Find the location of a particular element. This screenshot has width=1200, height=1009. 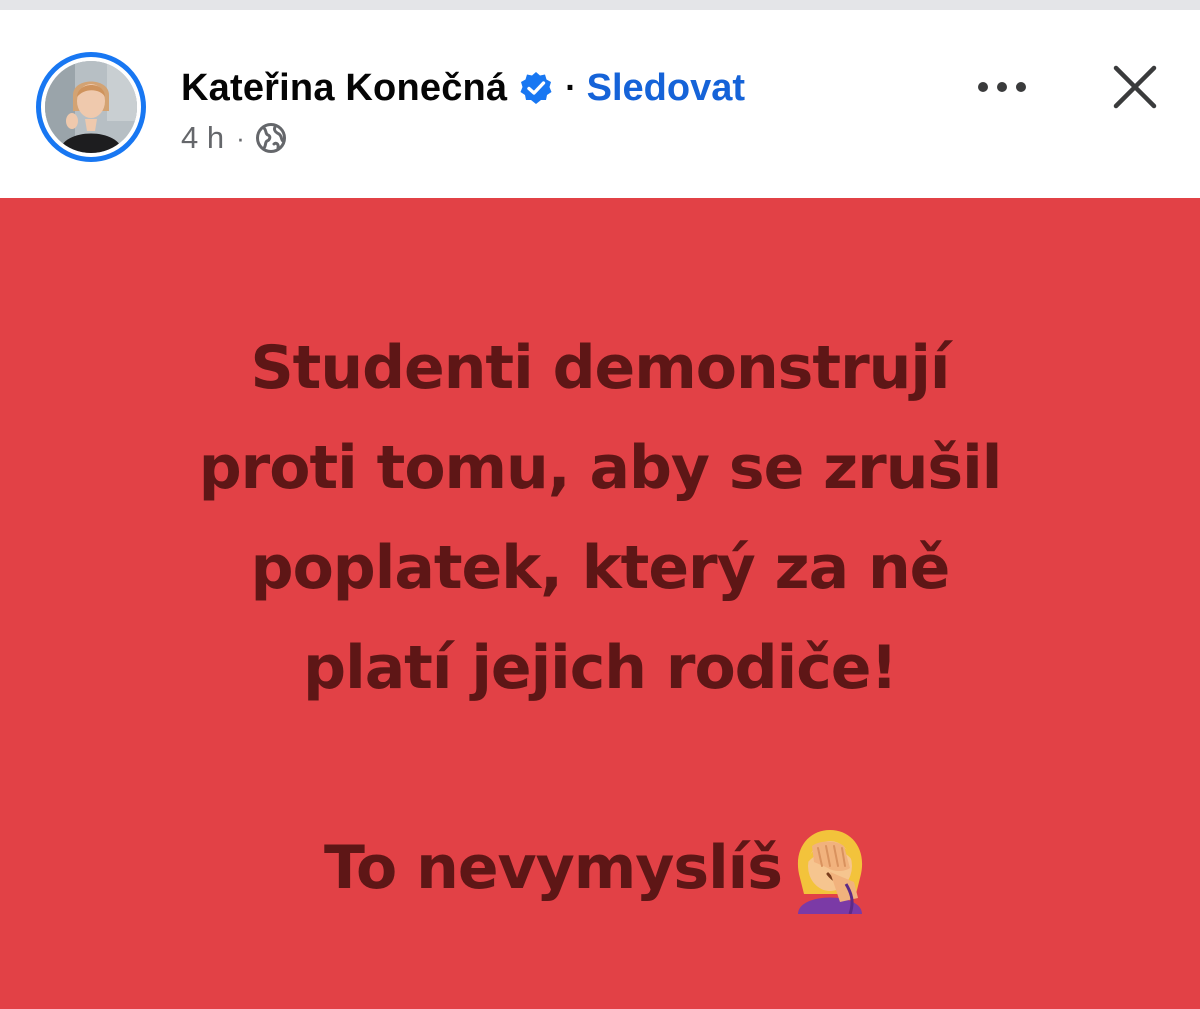

post-text-line: platí jejich rodiče! is located at coordinates (600, 668).